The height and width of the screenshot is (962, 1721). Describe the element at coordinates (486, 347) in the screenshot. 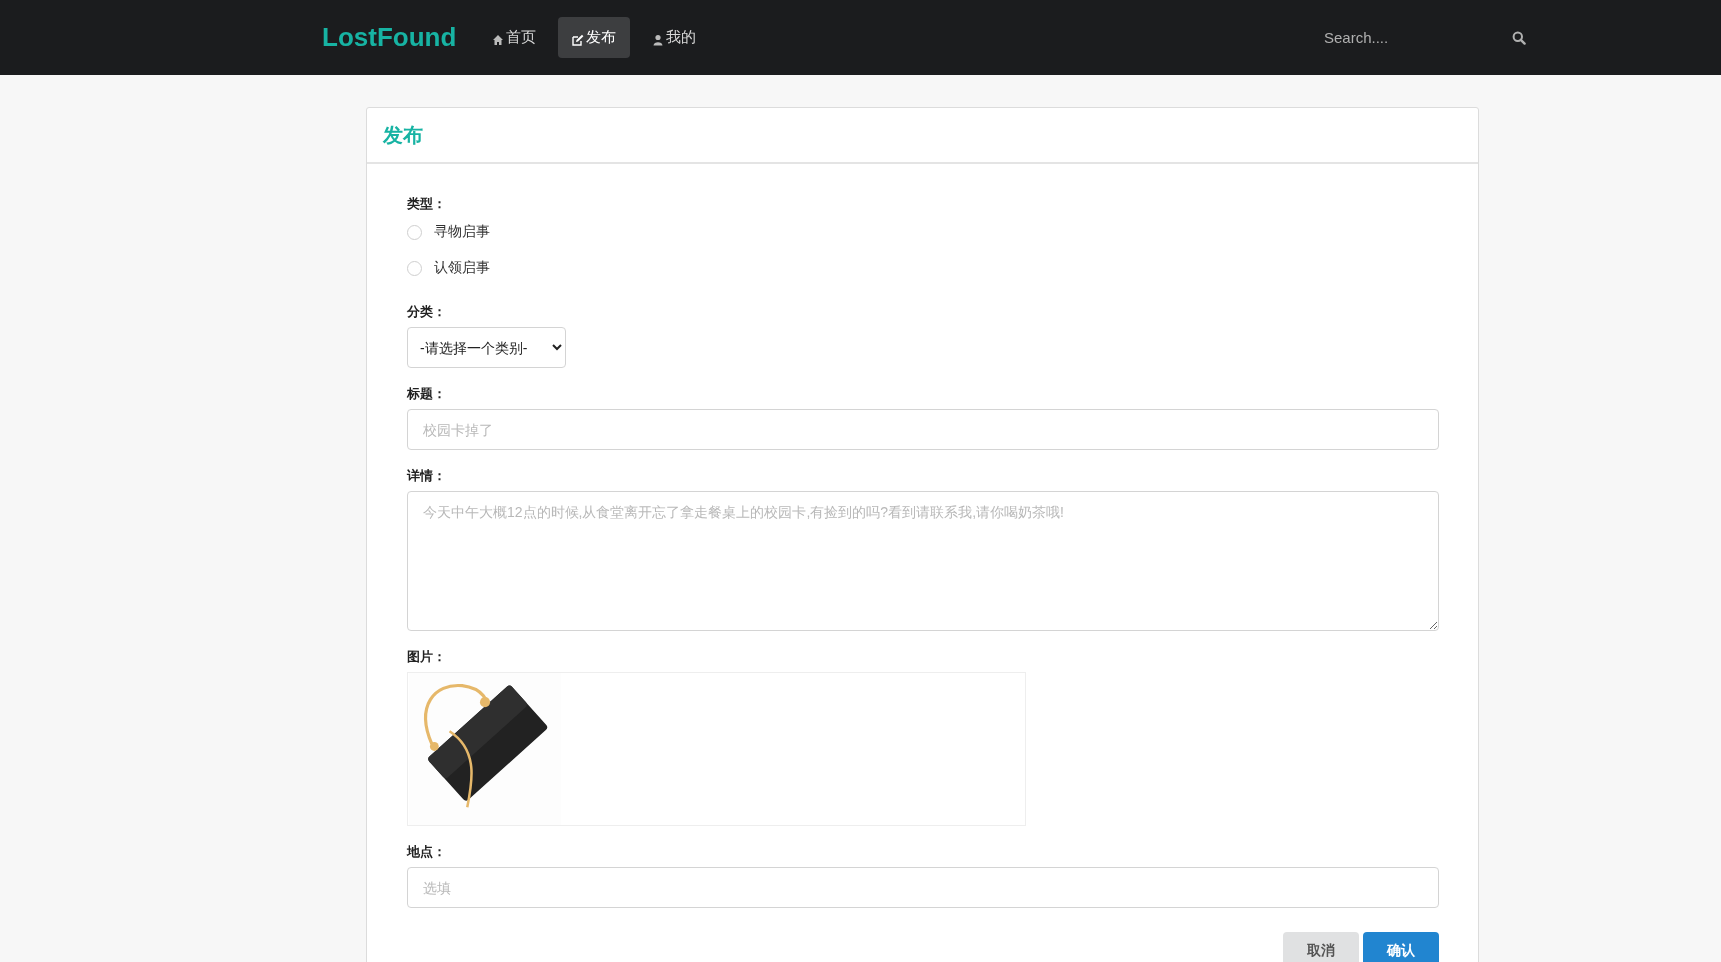

I see `category-select: -请选择一个类别-` at that location.